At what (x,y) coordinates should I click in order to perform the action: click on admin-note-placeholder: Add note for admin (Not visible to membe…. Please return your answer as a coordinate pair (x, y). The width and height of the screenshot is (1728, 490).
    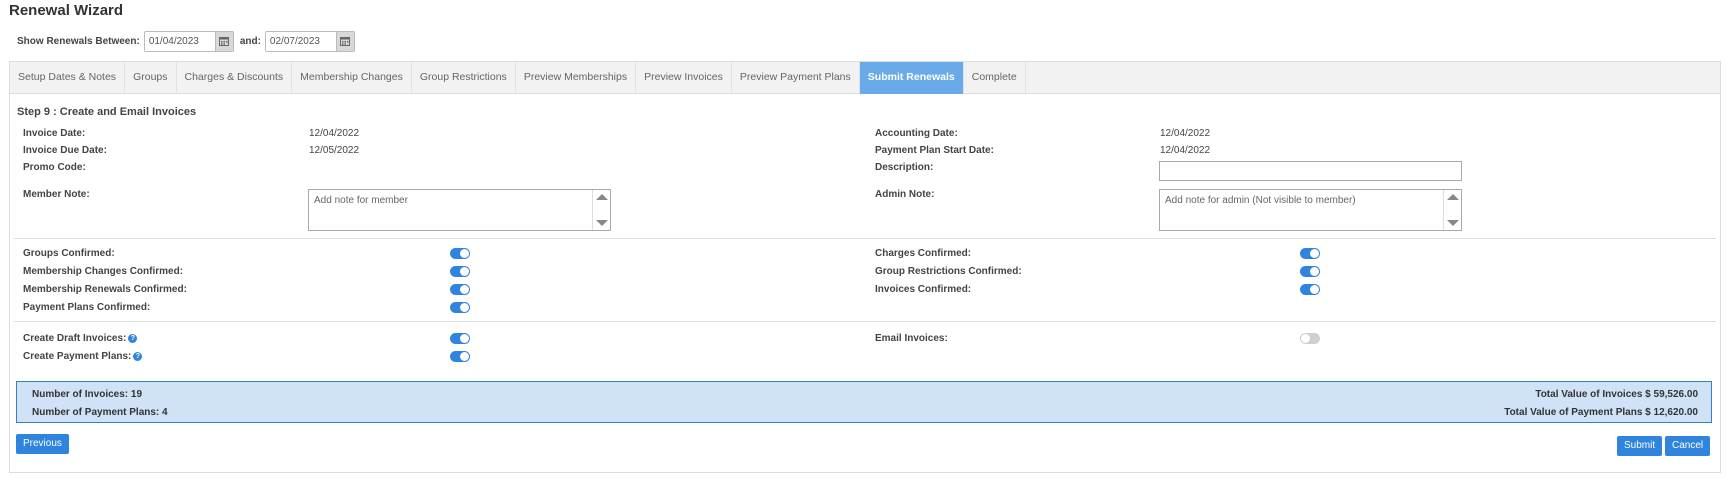
    Looking at the image, I should click on (1260, 200).